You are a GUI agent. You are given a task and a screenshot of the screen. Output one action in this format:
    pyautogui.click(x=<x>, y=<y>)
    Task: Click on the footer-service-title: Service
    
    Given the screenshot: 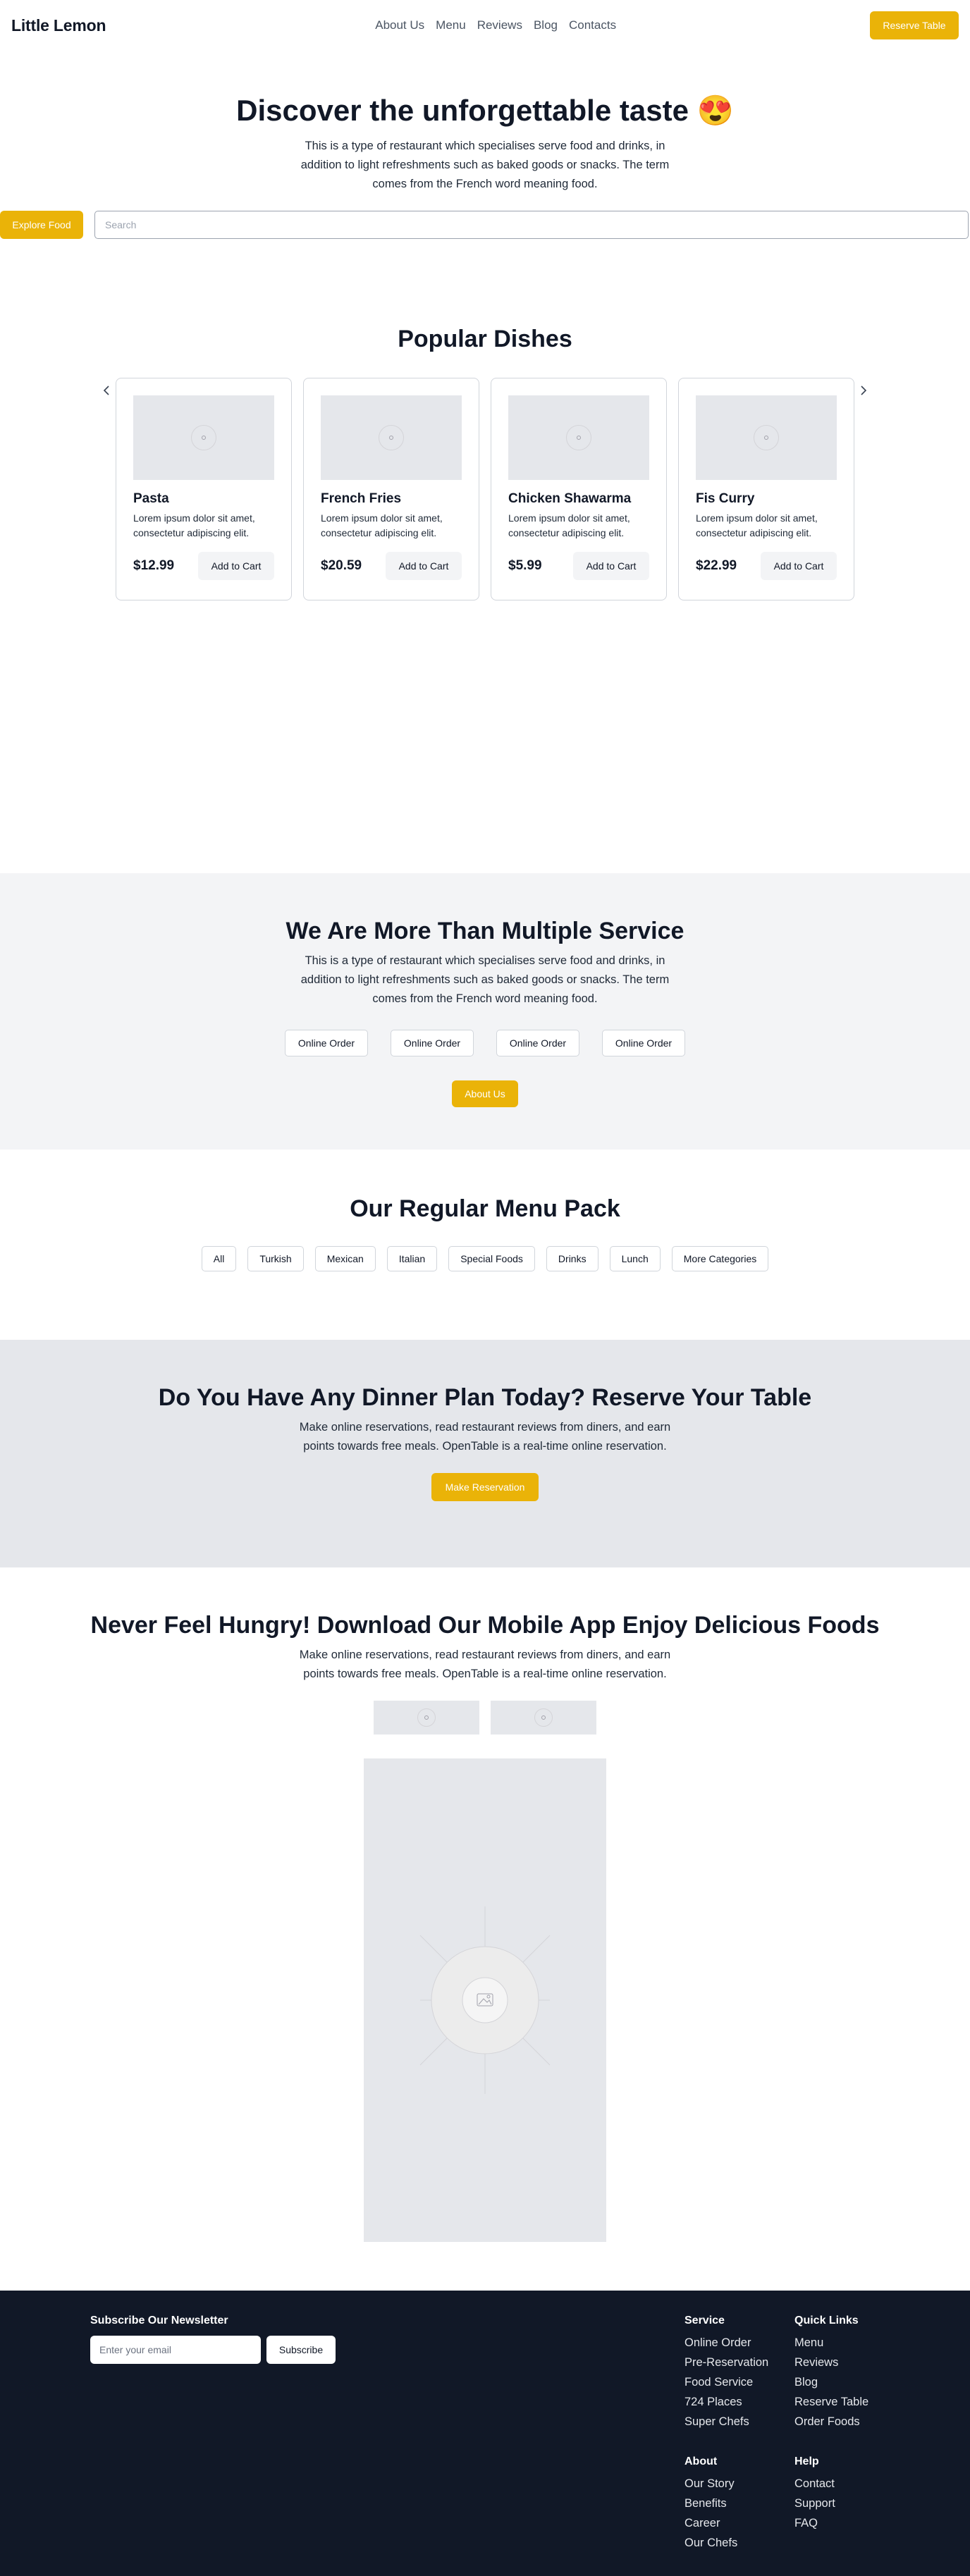 What is the action you would take?
    pyautogui.click(x=705, y=2321)
    